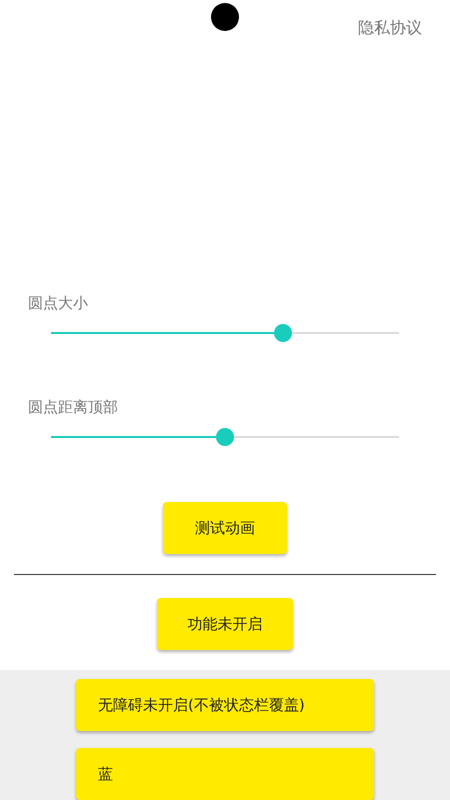  Describe the element at coordinates (73, 408) in the screenshot. I see `slider-label: 圆点距离顶部` at that location.